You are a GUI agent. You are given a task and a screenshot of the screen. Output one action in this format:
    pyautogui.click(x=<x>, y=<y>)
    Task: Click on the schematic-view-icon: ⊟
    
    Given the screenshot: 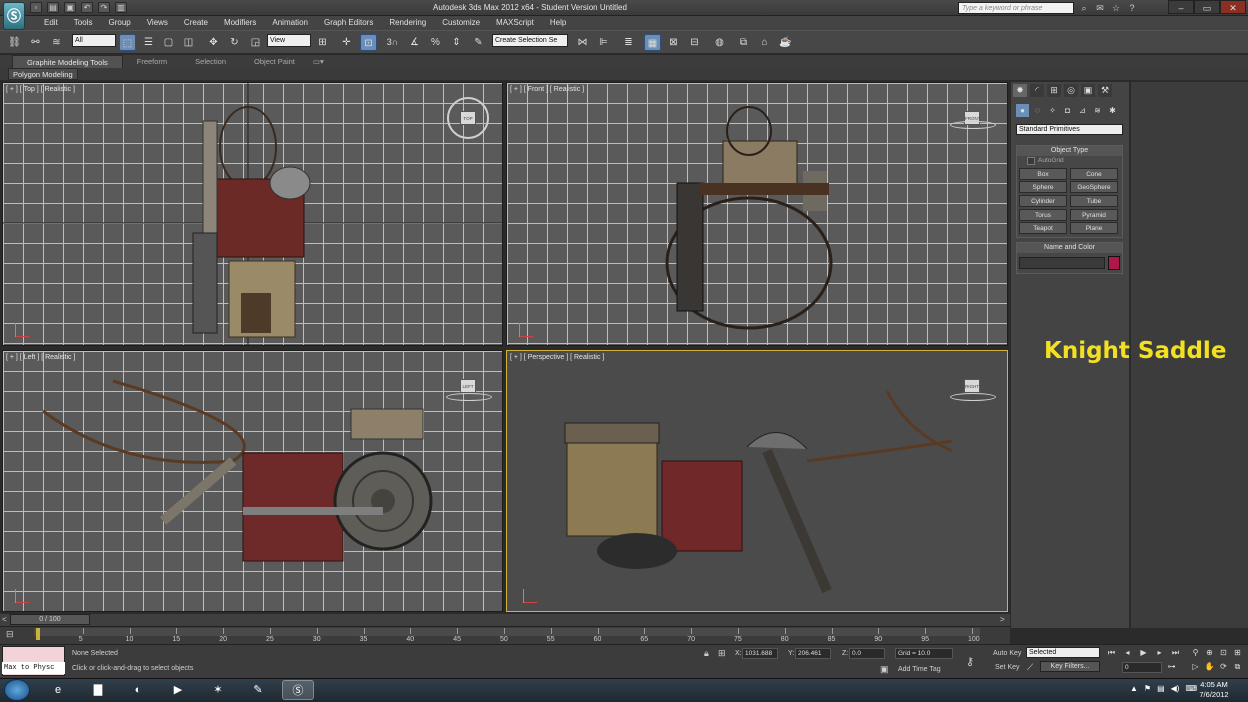 What is the action you would take?
    pyautogui.click(x=694, y=42)
    